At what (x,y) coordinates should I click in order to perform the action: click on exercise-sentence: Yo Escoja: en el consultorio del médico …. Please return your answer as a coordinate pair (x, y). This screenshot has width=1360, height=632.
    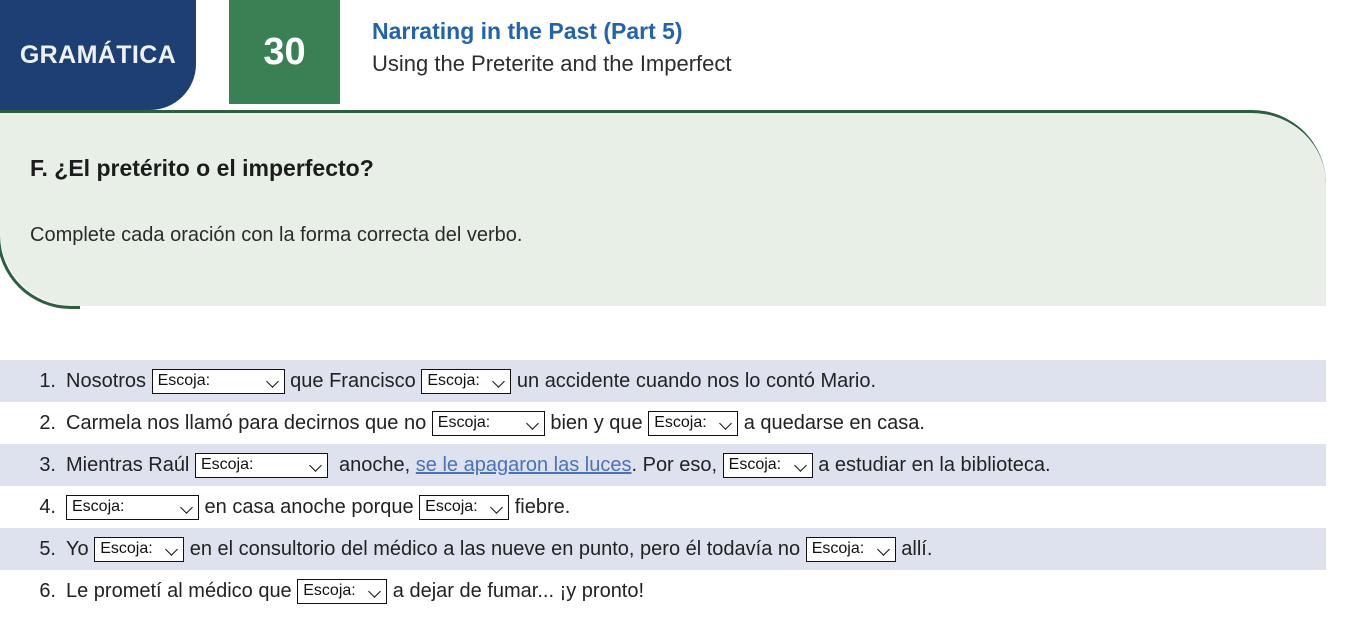
    Looking at the image, I should click on (499, 549).